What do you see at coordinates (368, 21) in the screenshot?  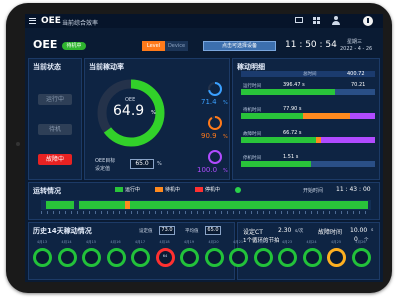 I see `power-icon` at bounding box center [368, 21].